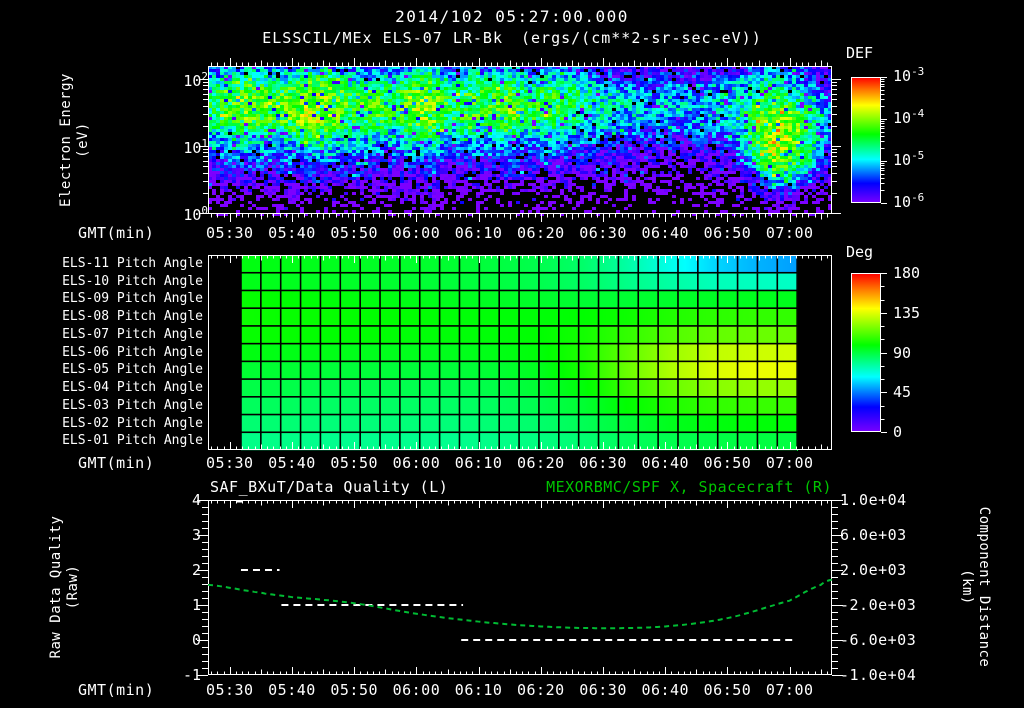  What do you see at coordinates (354, 690) in the screenshot?
I see `line-x-tick-label: 05:50` at bounding box center [354, 690].